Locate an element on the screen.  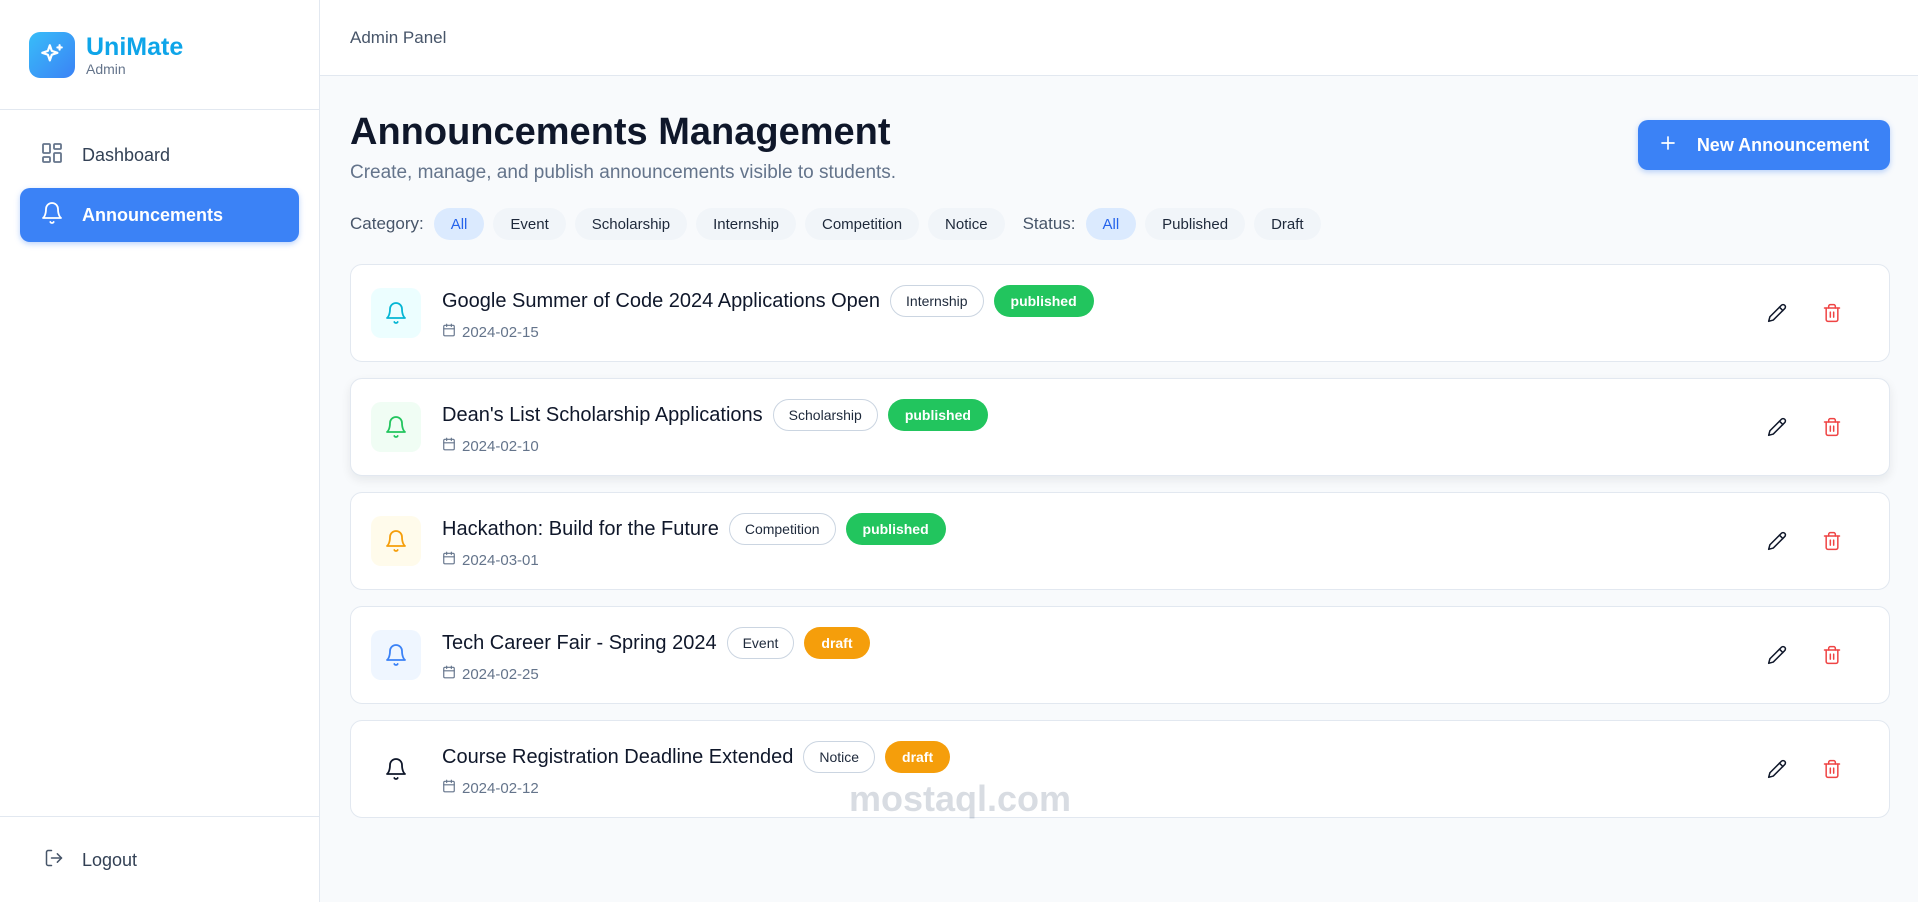
logout-icon is located at coordinates (54, 860).